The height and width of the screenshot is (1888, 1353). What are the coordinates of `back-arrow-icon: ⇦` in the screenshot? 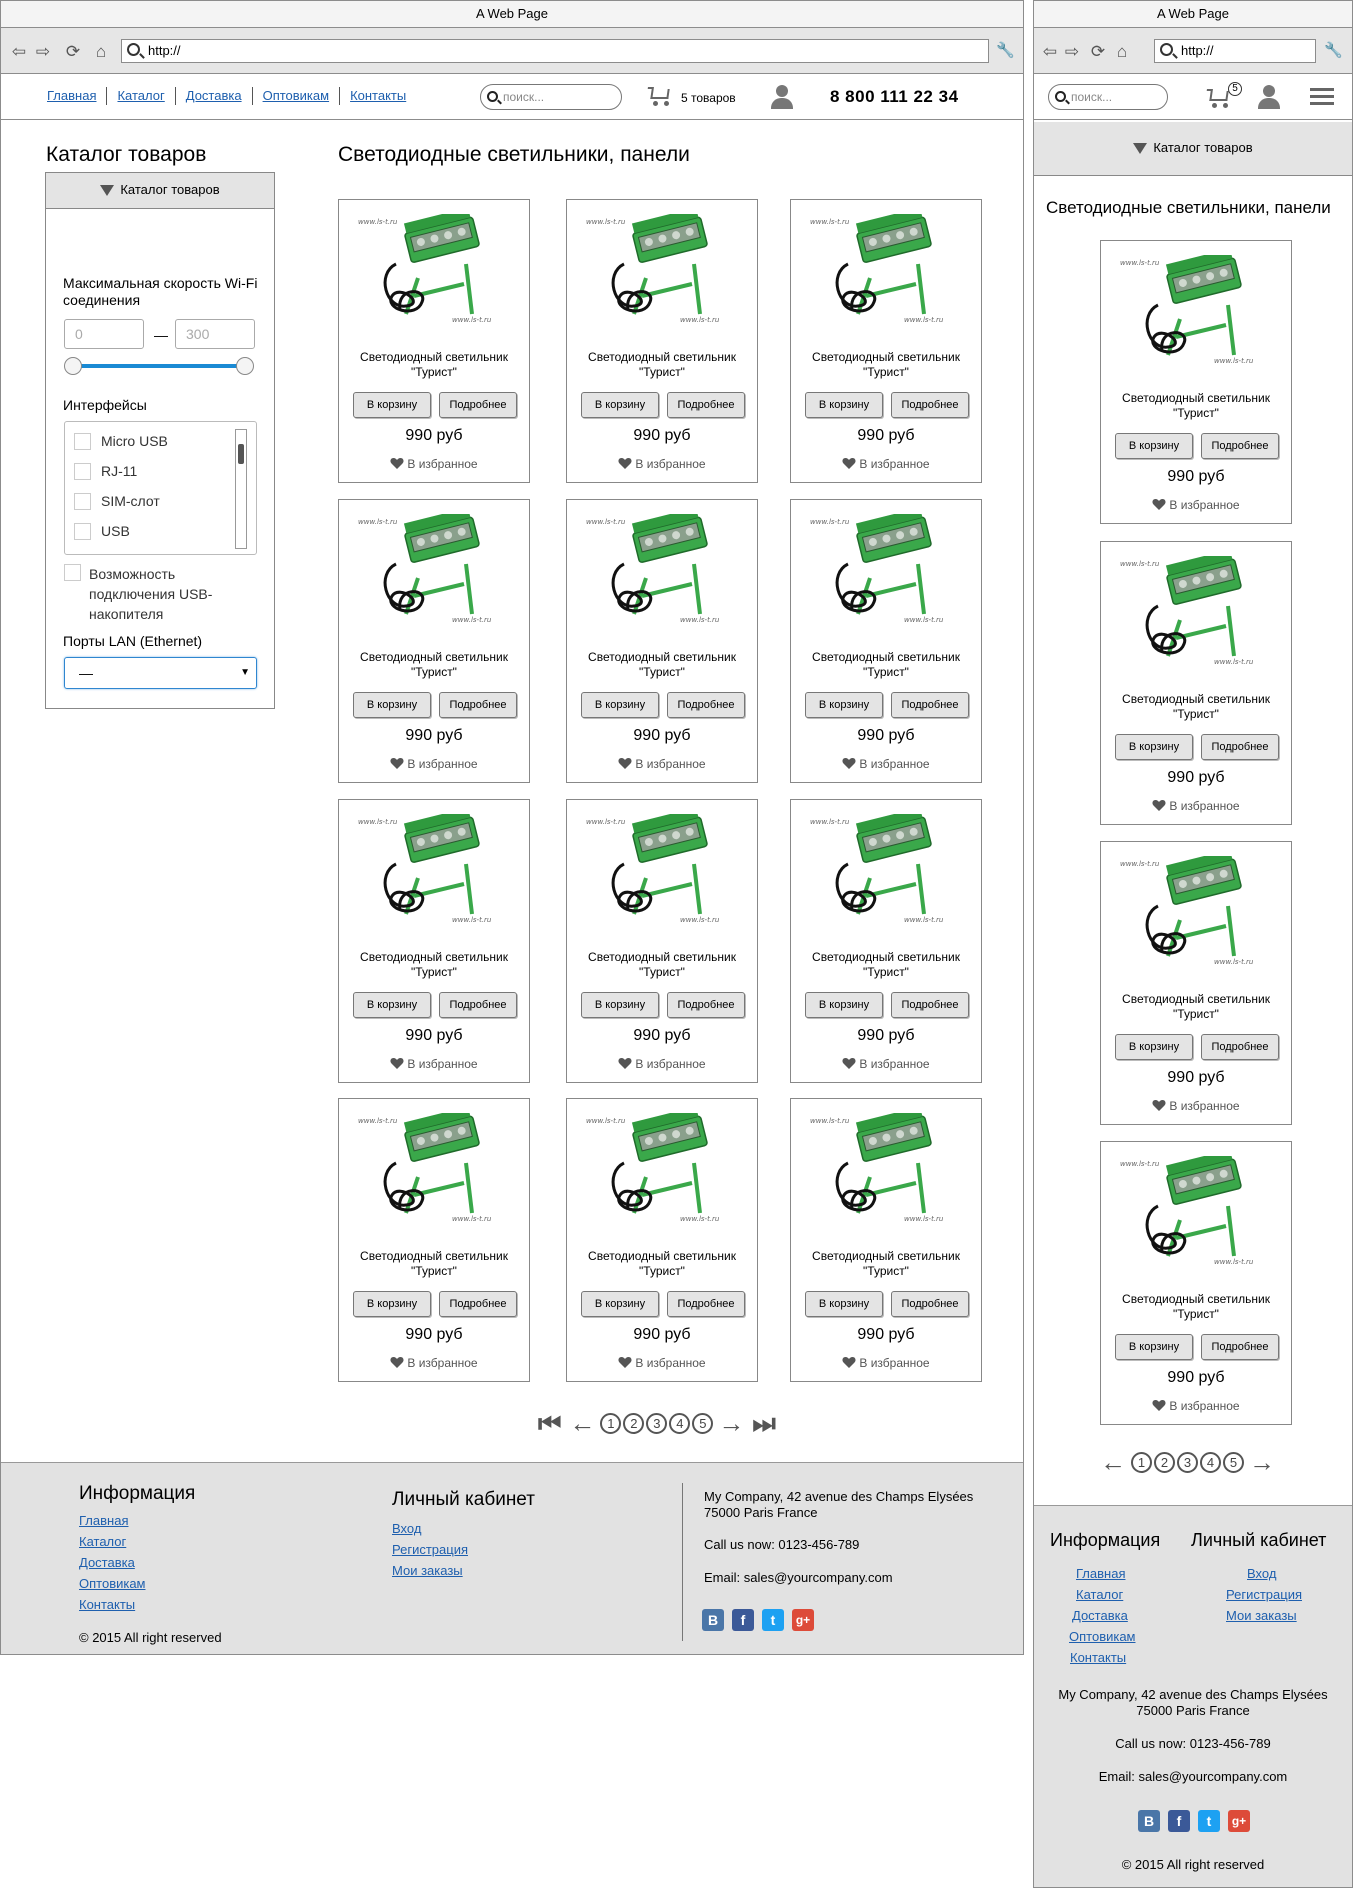 It's located at (19, 52).